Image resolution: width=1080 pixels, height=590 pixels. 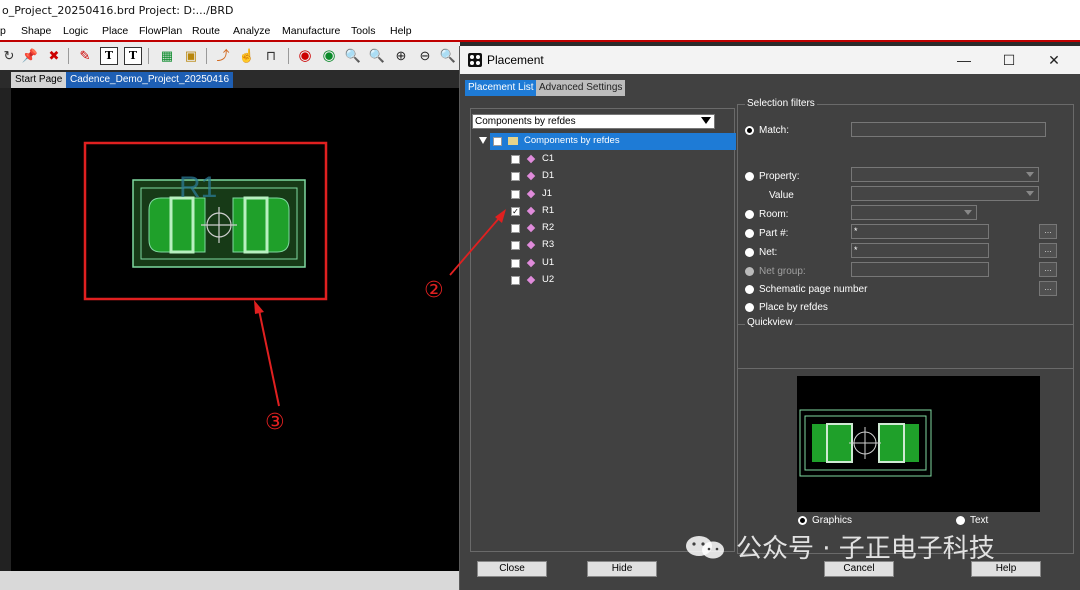 I want to click on schematic-page-radio, so click(x=749, y=289).